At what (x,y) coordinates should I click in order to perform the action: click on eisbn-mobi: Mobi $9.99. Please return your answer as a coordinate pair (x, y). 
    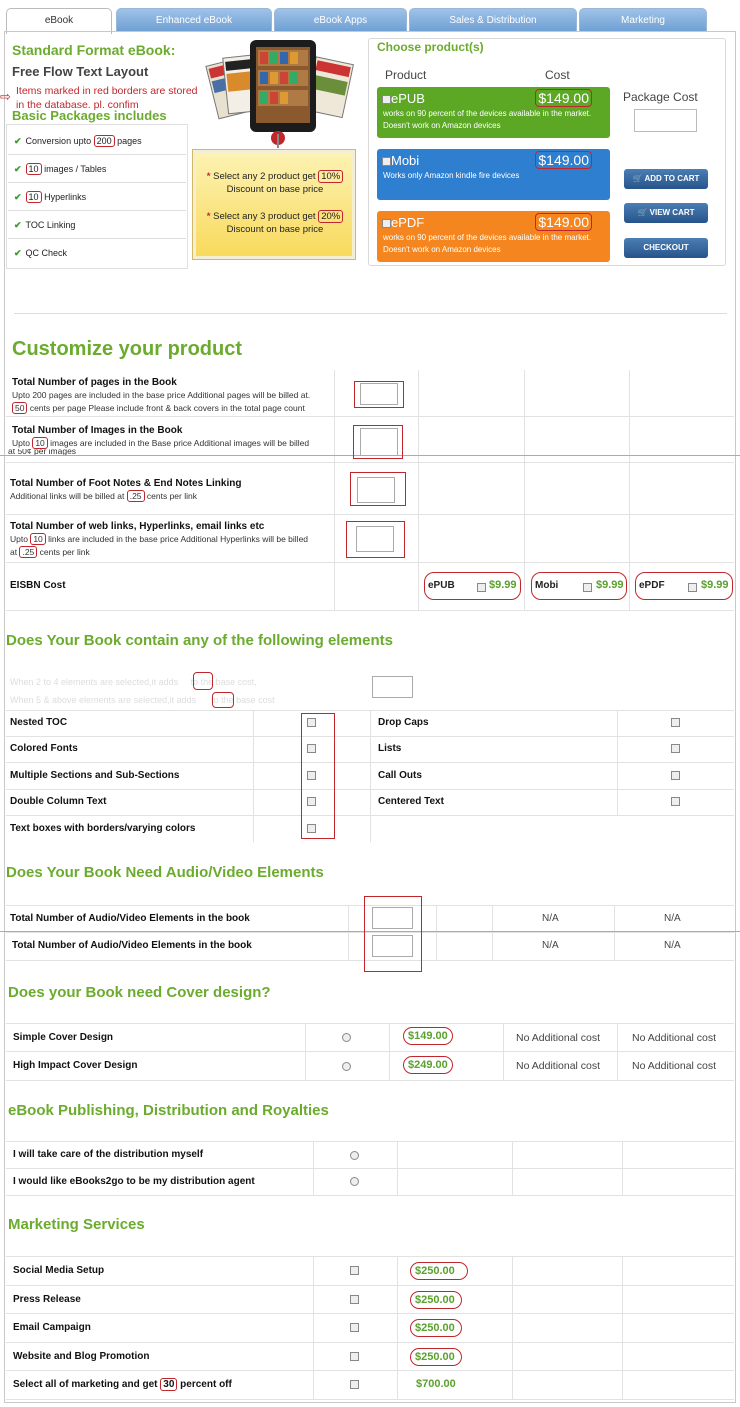
    Looking at the image, I should click on (579, 586).